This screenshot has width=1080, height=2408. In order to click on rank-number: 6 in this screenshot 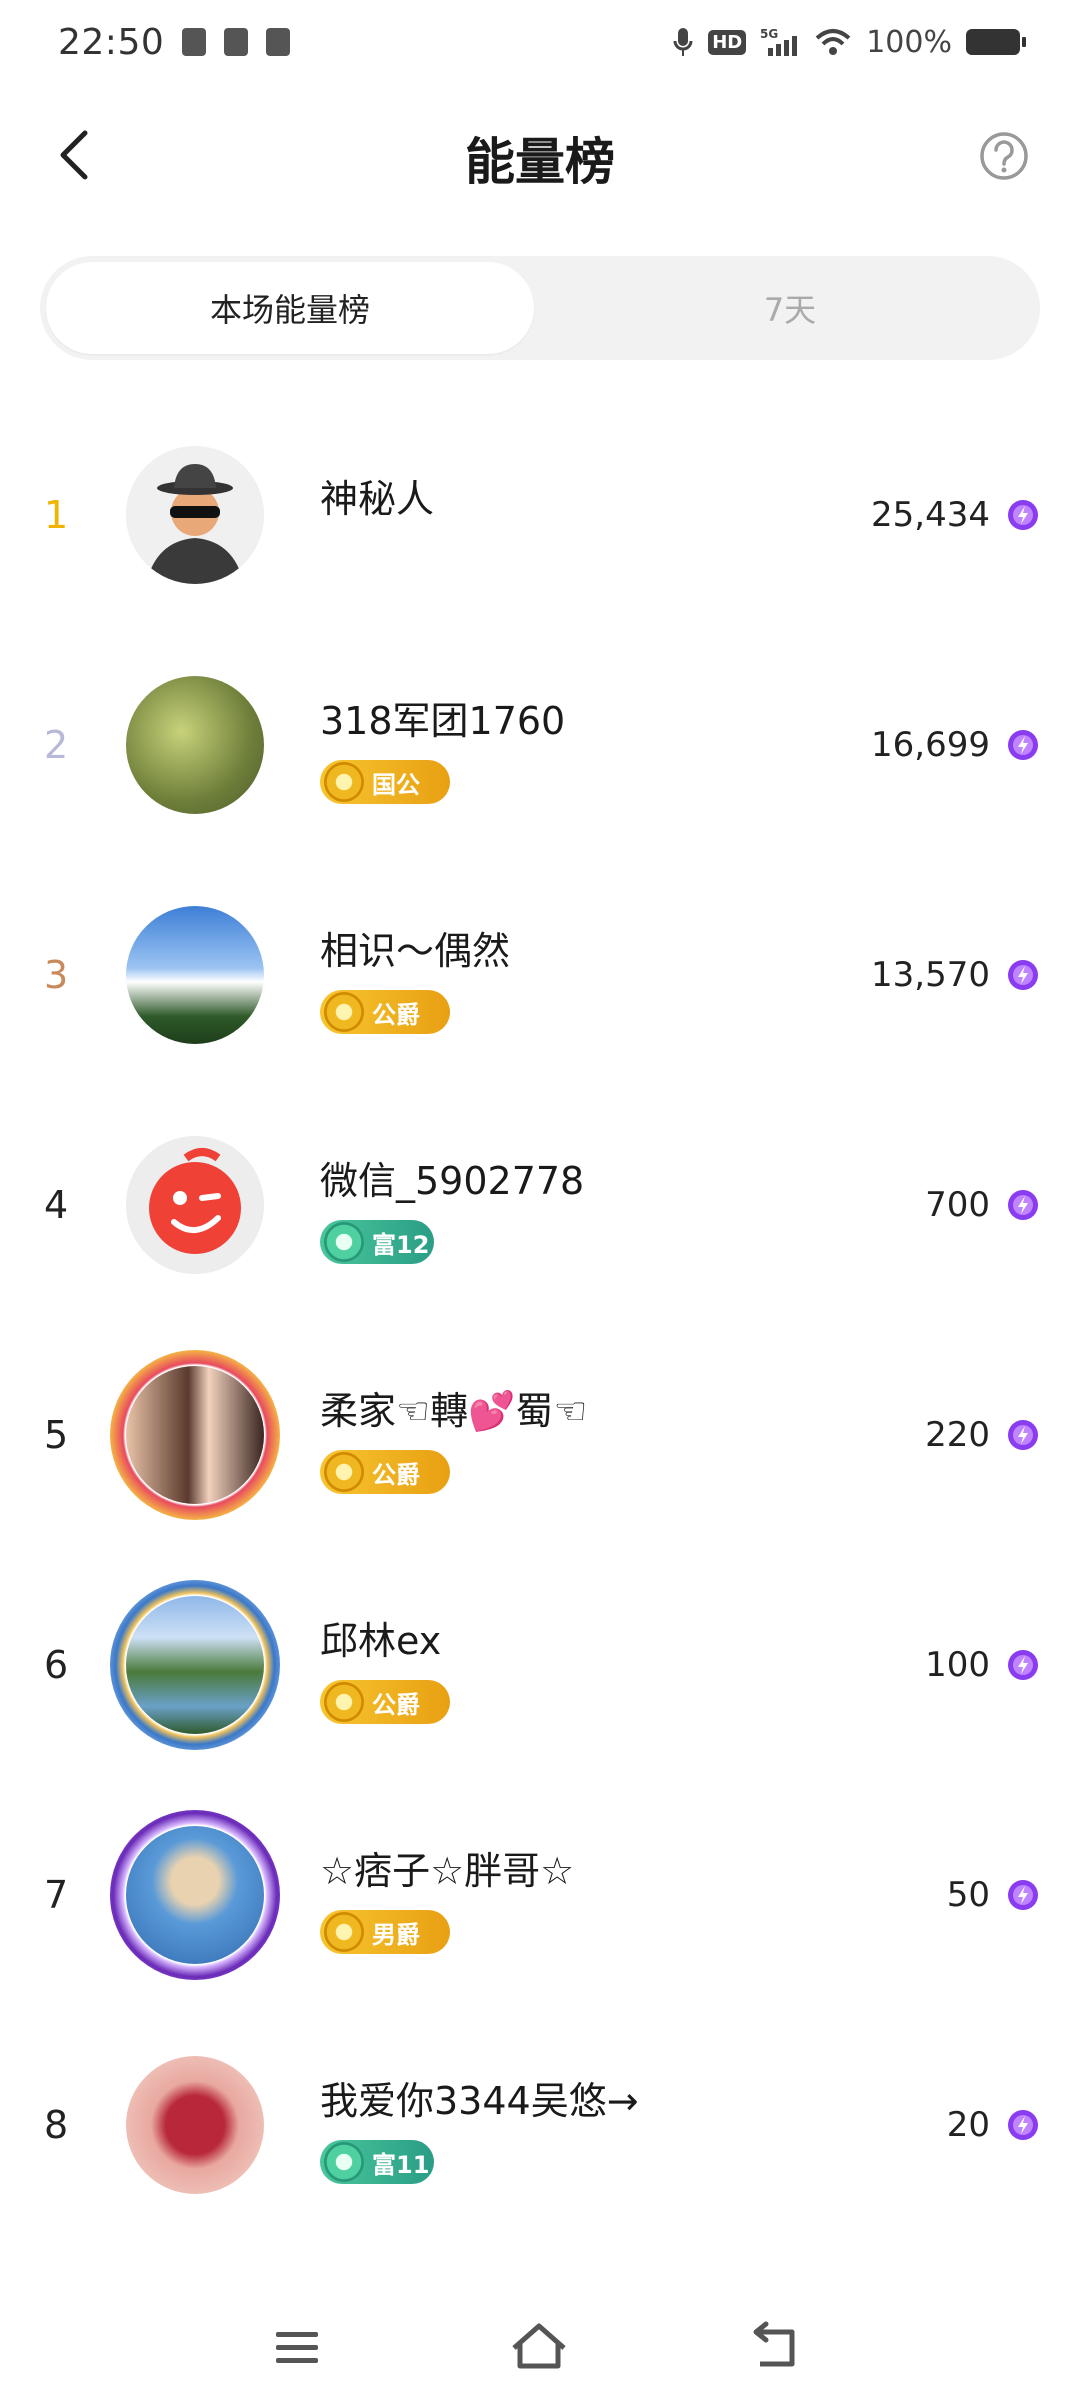, I will do `click(56, 1665)`.